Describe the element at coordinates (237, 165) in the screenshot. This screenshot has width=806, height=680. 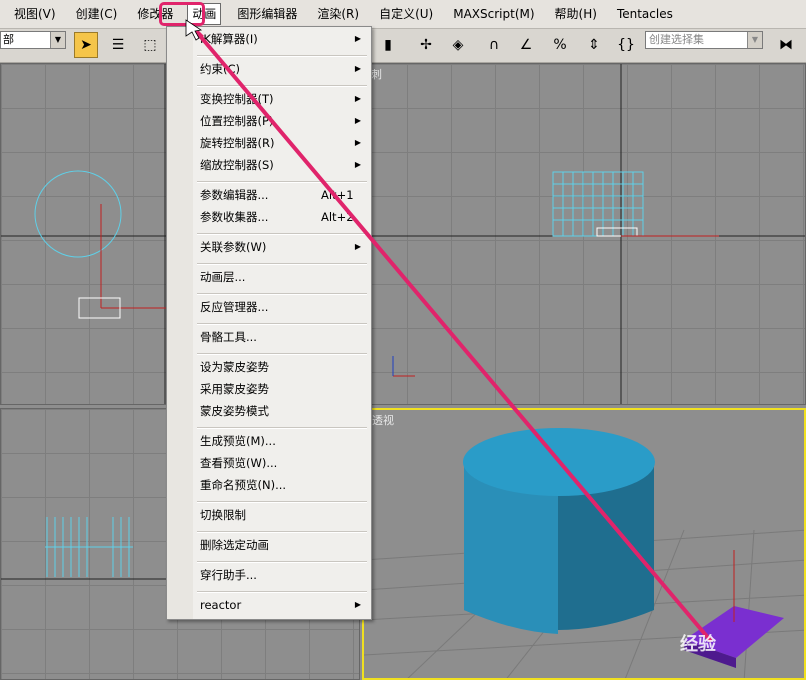
I see `menu-item-label: 缩放控制器(S)` at that location.